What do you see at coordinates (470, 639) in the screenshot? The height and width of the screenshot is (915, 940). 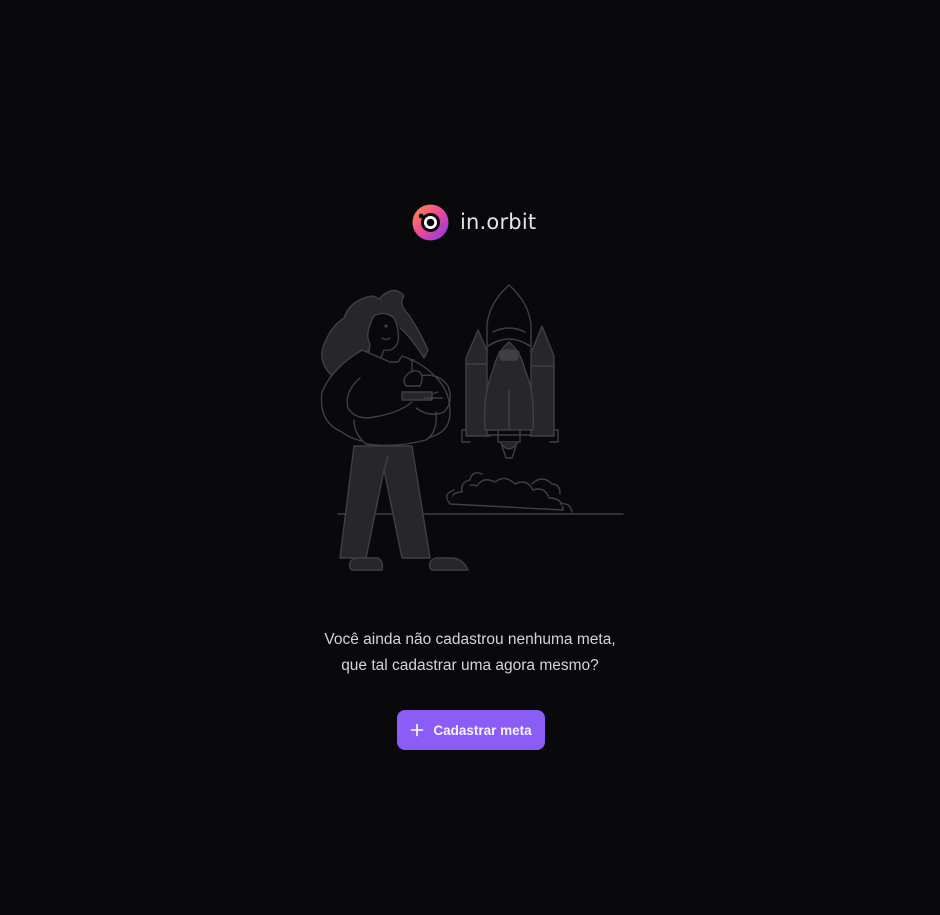 I see `empty-state-message-line-1: Você ainda não cadastrou nenhuma meta,` at bounding box center [470, 639].